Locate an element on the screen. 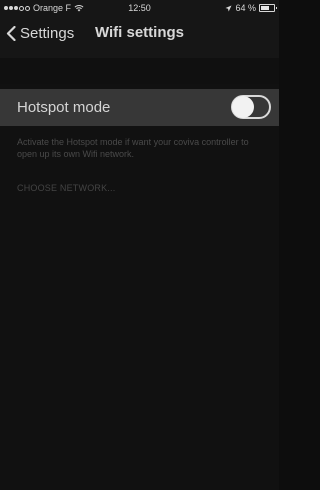  battery-icon is located at coordinates (268, 8).